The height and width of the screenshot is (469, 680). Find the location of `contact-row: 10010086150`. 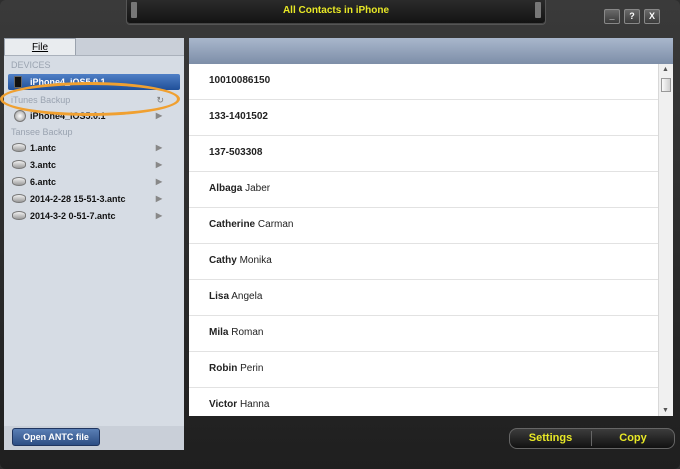

contact-row: 10010086150 is located at coordinates (423, 82).